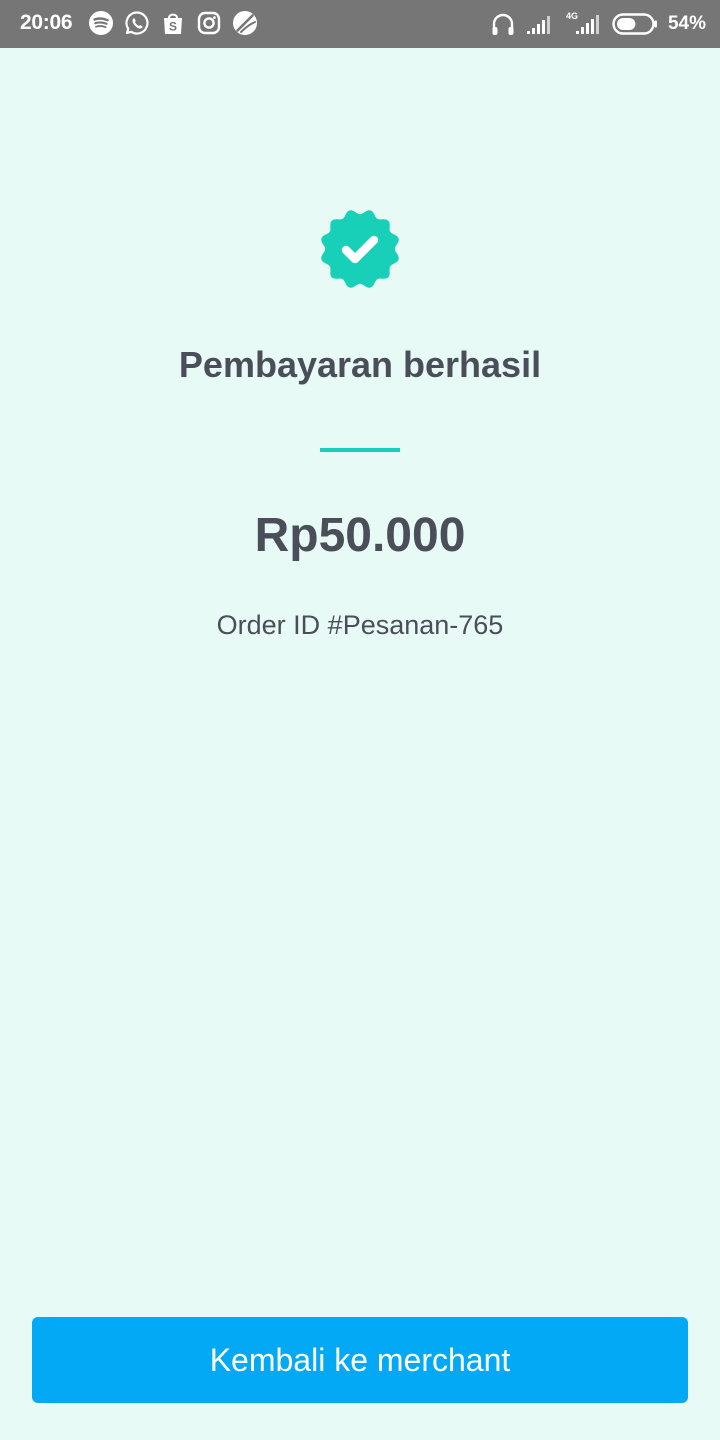 The width and height of the screenshot is (720, 1440). I want to click on signal-4g-icon: 4G, so click(583, 24).